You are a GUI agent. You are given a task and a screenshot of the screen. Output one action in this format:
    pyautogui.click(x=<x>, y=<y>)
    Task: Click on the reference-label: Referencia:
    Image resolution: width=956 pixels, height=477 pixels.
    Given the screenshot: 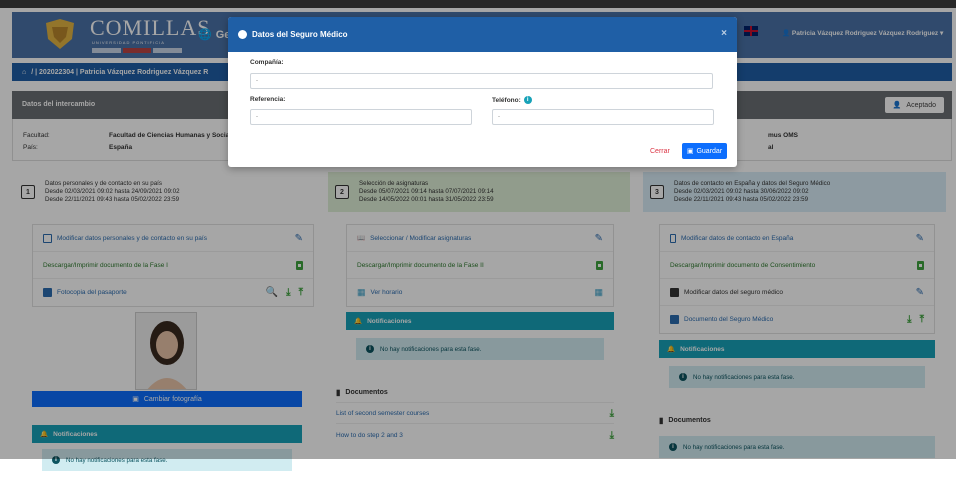 What is the action you would take?
    pyautogui.click(x=268, y=99)
    